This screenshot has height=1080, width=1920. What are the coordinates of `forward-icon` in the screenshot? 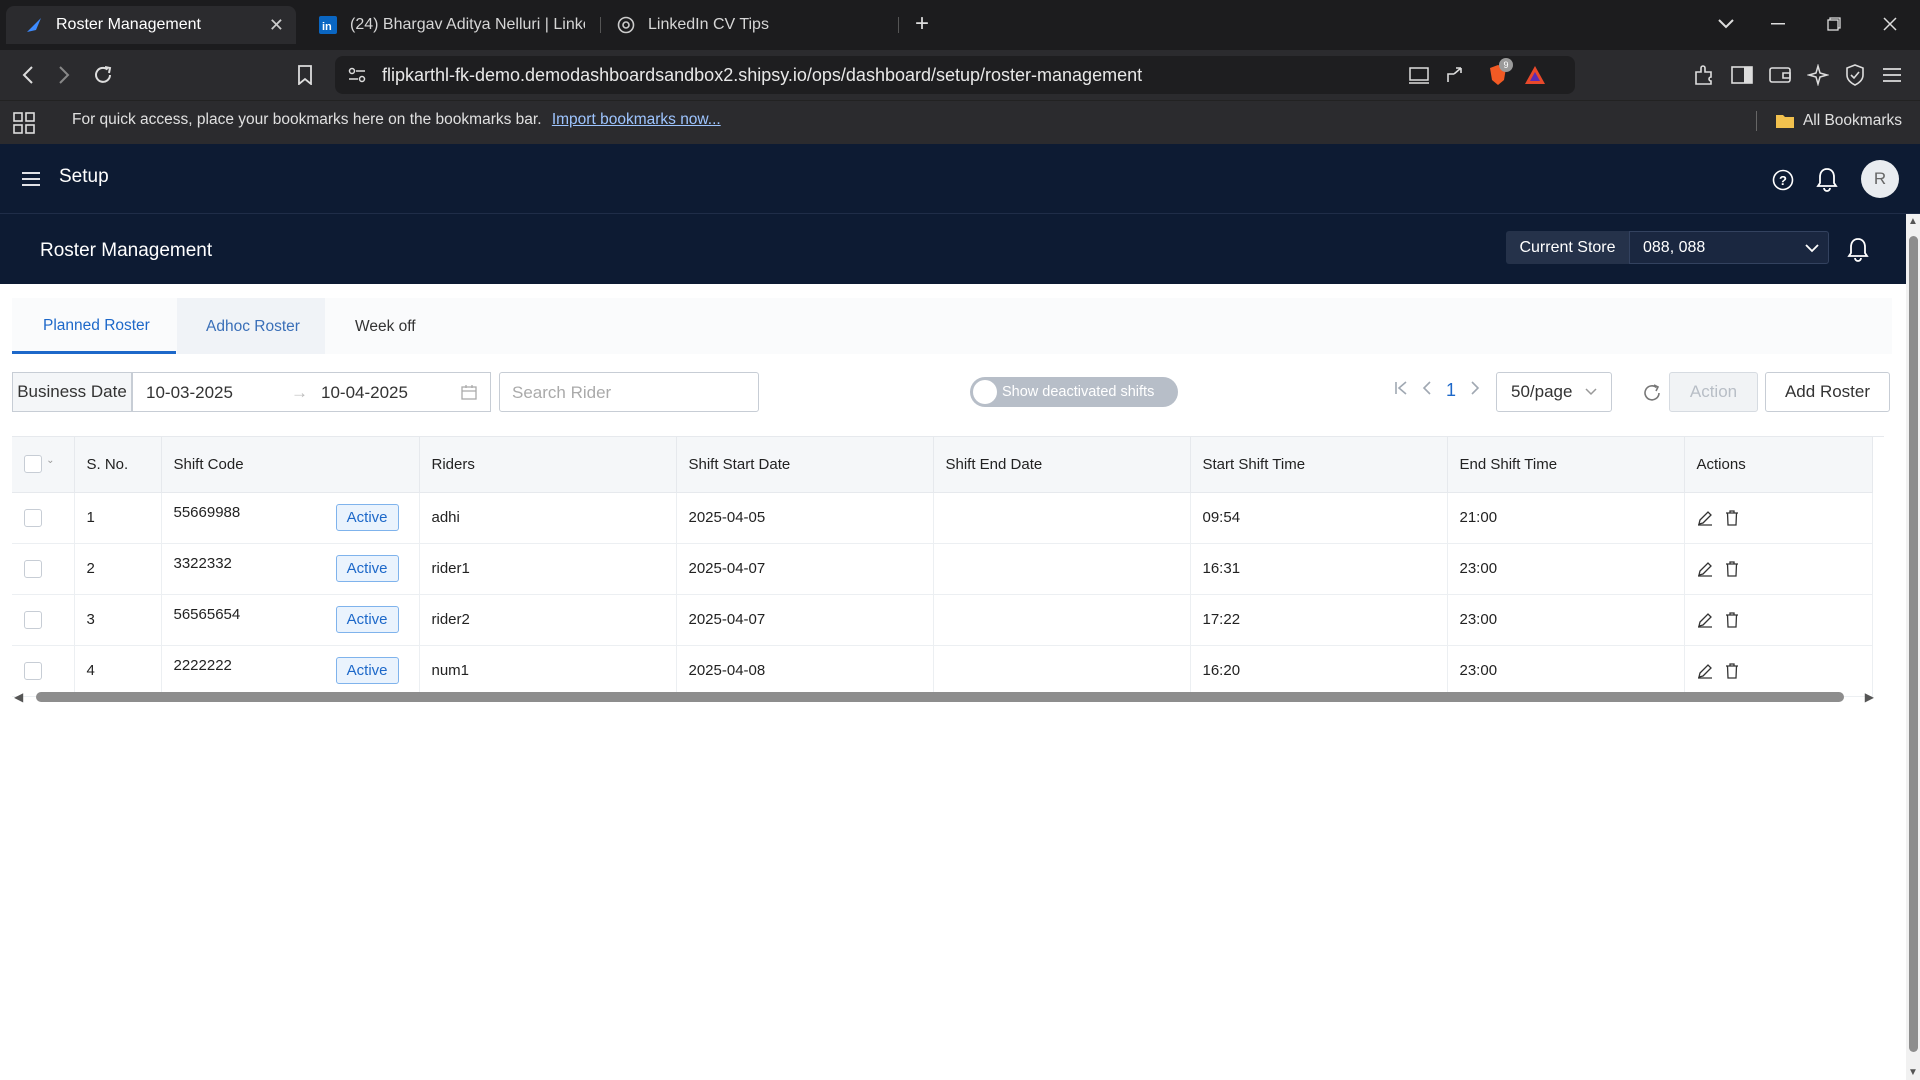 It's located at (64, 75).